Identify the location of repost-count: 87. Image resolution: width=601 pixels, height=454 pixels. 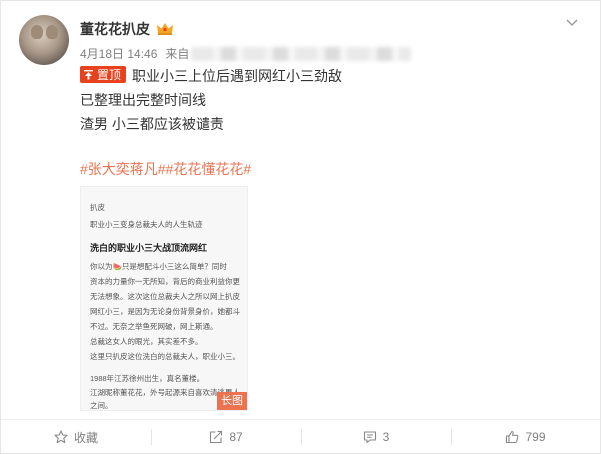
(236, 437).